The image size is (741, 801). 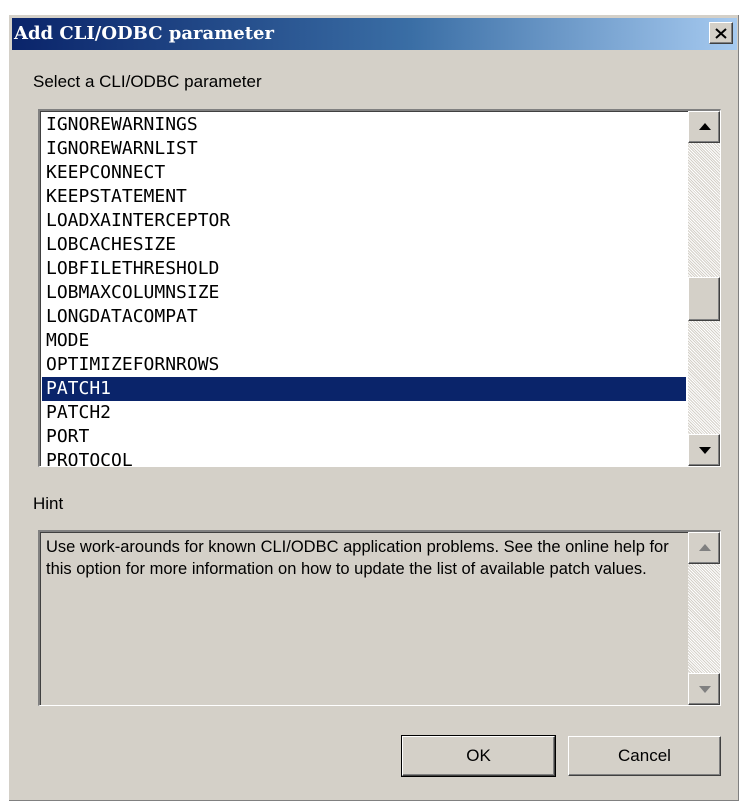 I want to click on list-item: LONGDATACOMPAT, so click(x=364, y=317).